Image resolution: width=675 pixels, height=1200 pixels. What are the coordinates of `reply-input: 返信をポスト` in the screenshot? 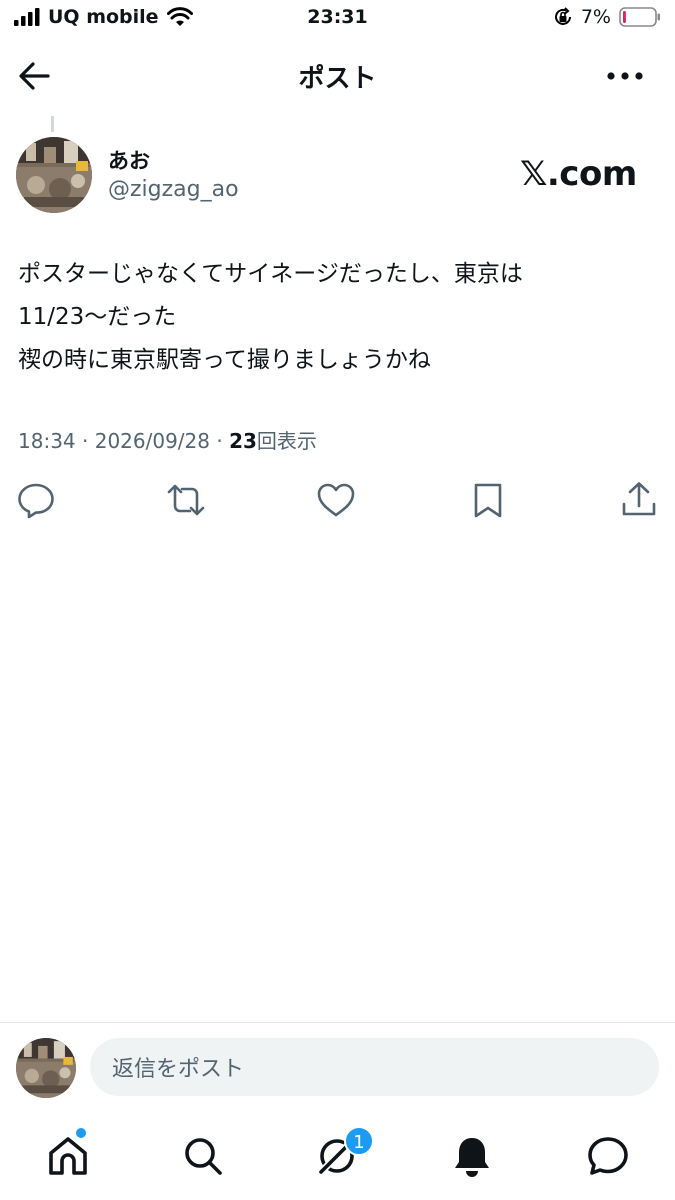 It's located at (374, 1067).